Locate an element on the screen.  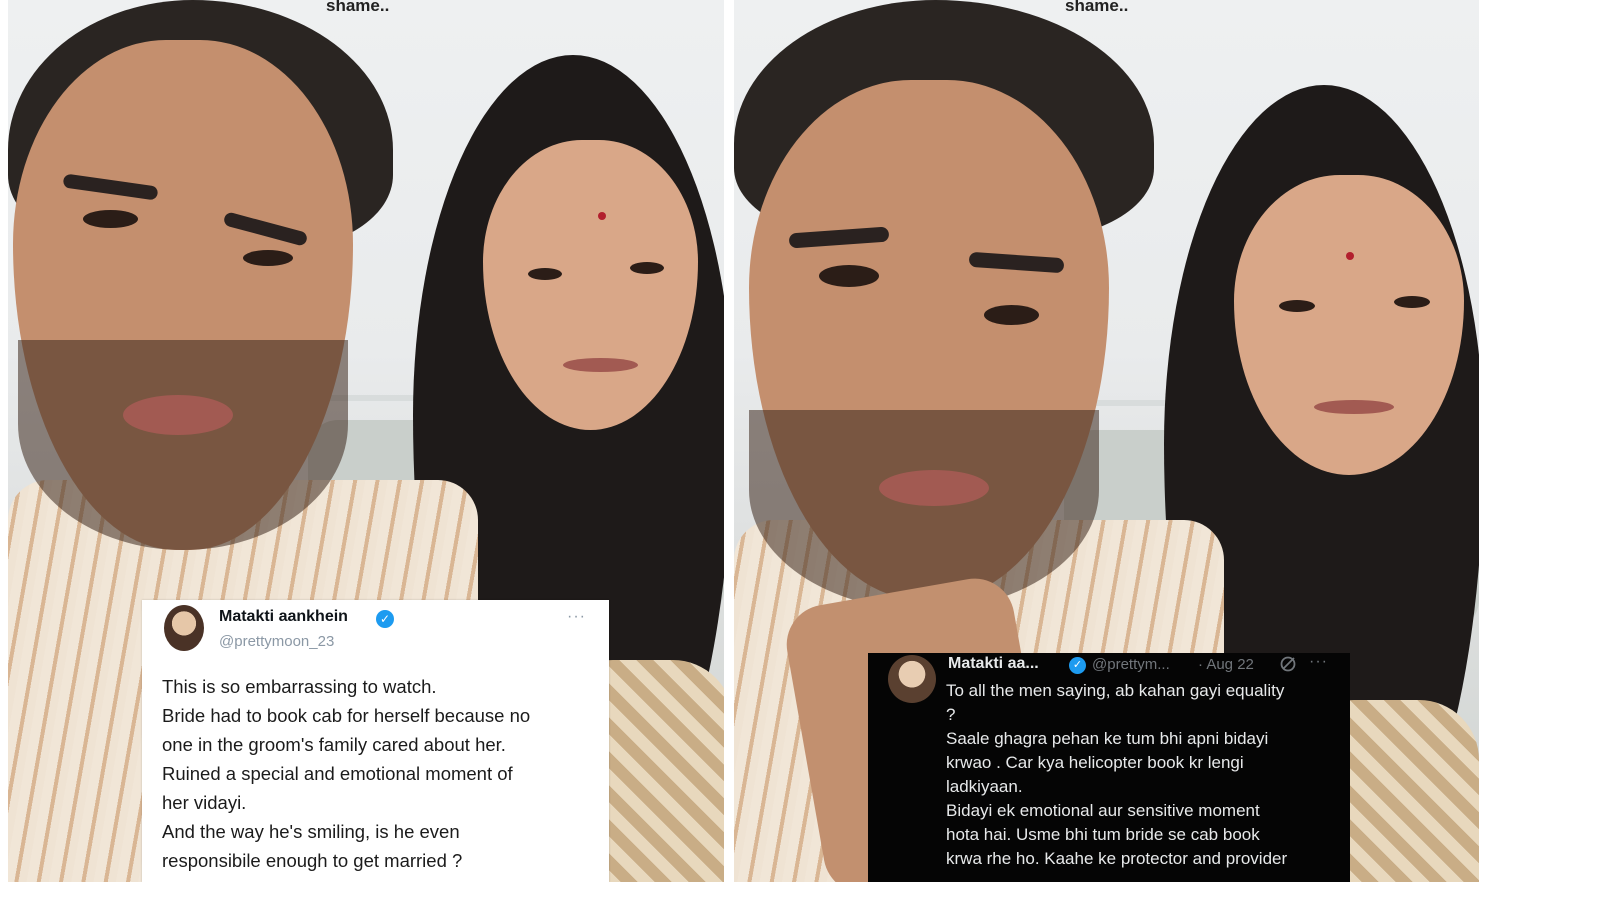
tweet-date: · Aug 22 is located at coordinates (1226, 664).